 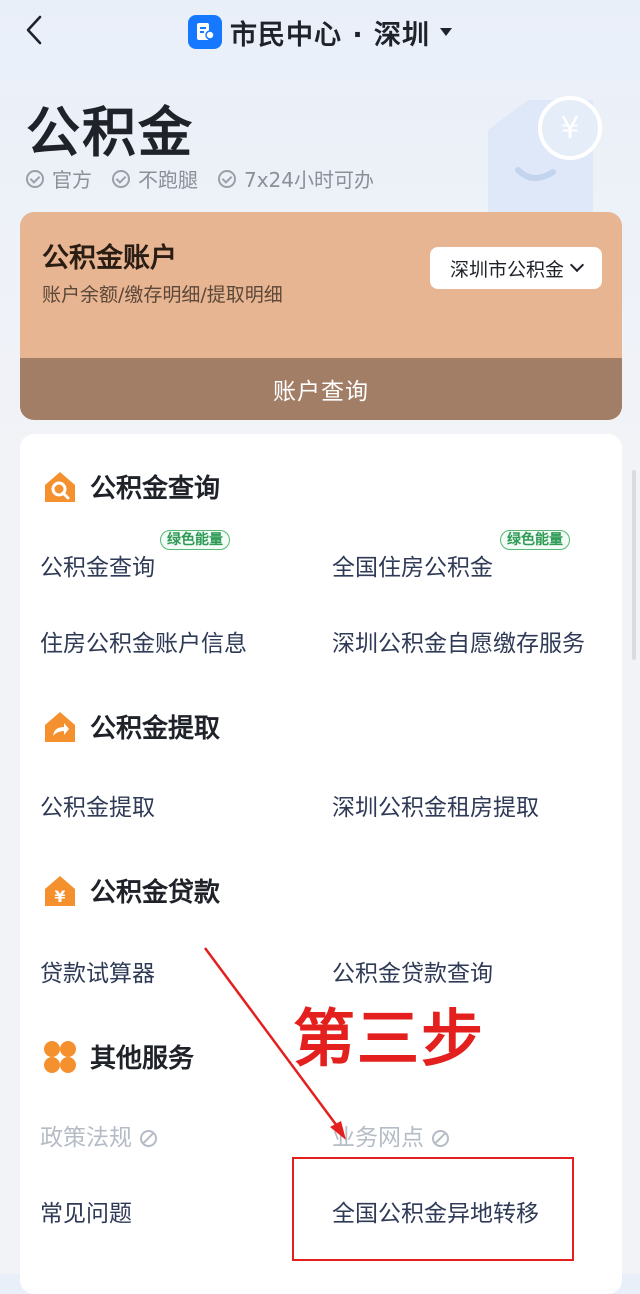 What do you see at coordinates (155, 489) in the screenshot?
I see `section-title: 公积金查询` at bounding box center [155, 489].